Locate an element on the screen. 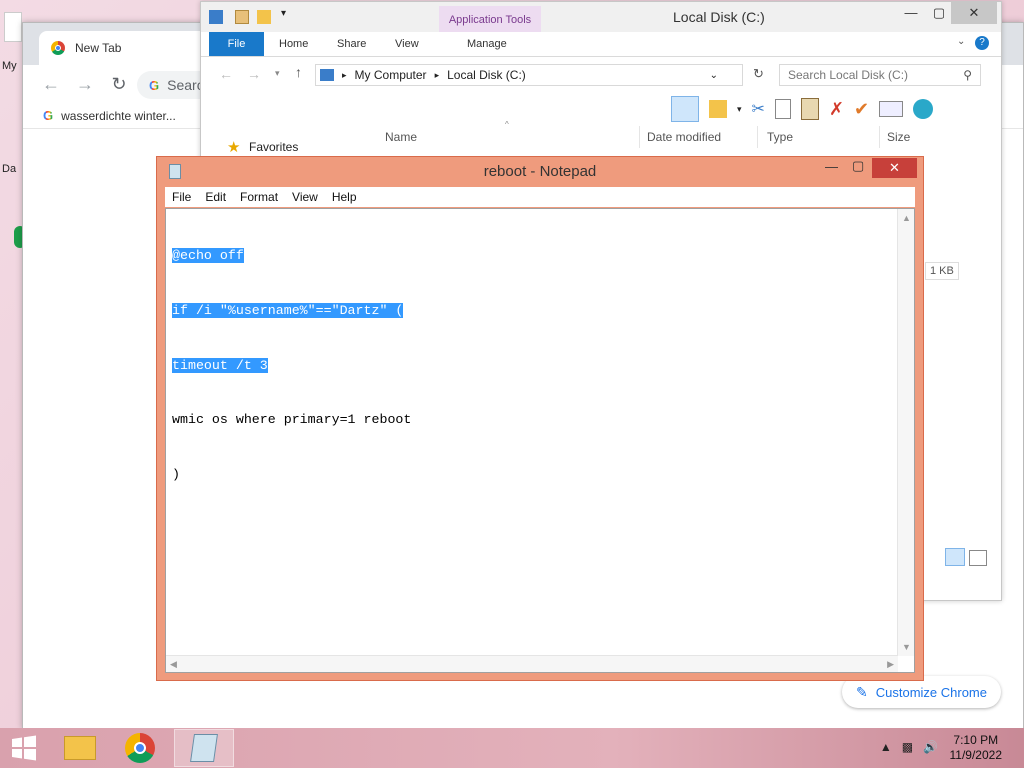  breadcrumb-local-disk: Local Disk (C:) is located at coordinates (486, 75).